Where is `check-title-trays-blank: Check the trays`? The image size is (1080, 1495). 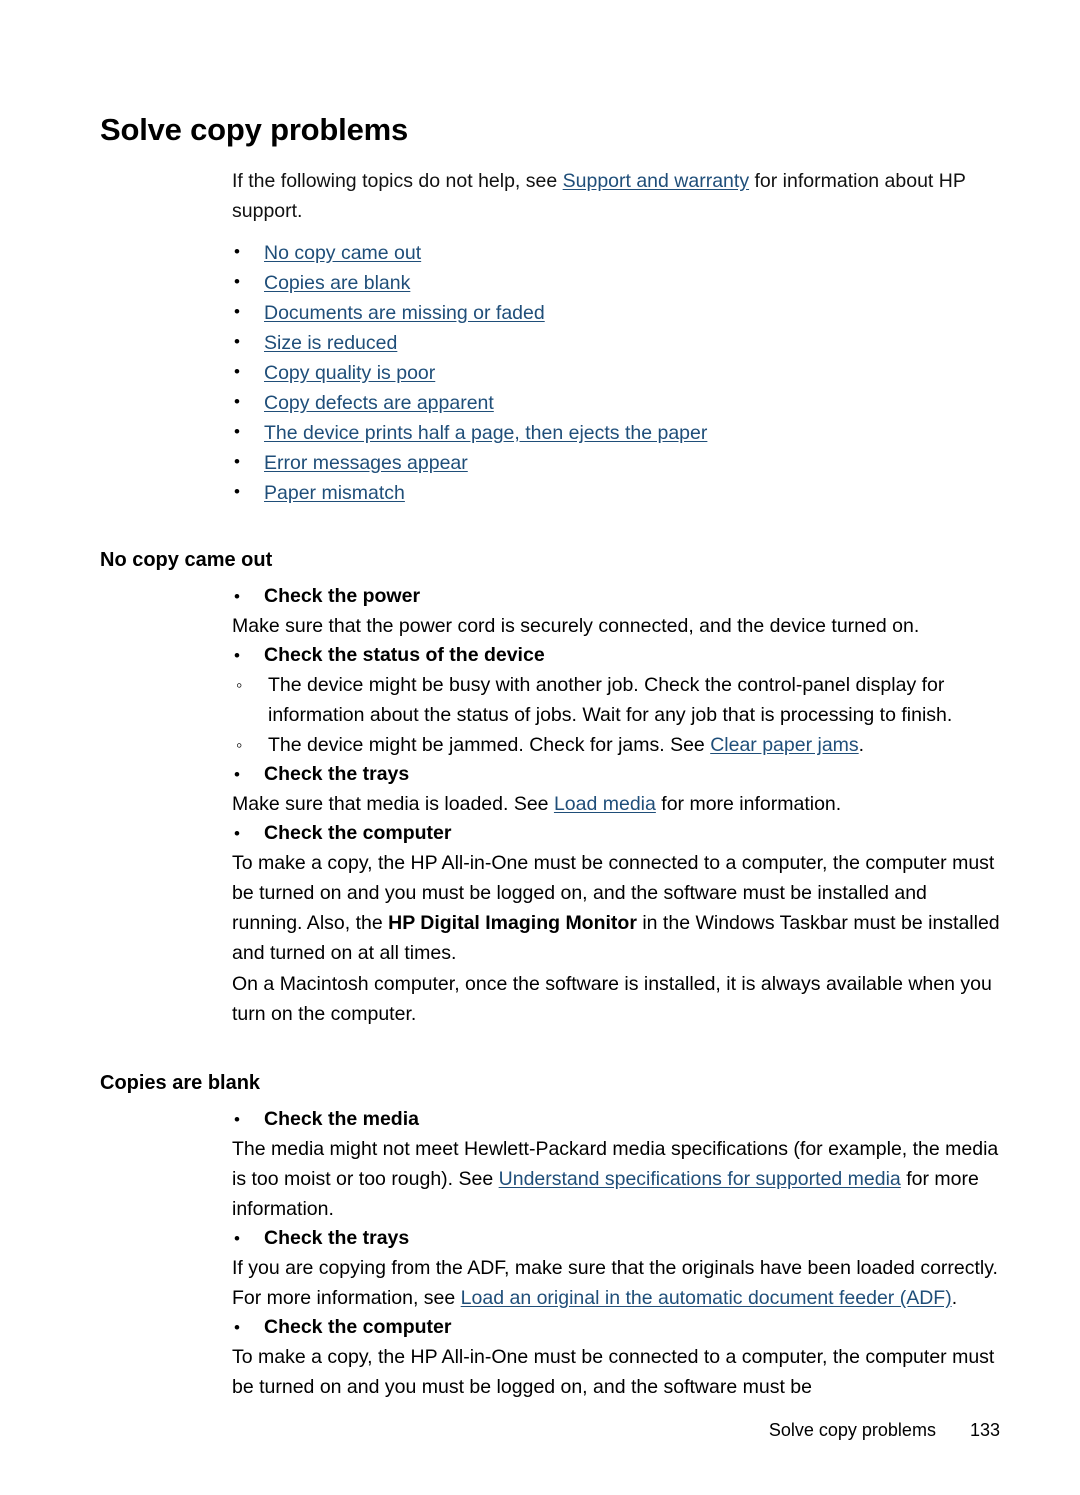 check-title-trays-blank: Check the trays is located at coordinates (337, 1237).